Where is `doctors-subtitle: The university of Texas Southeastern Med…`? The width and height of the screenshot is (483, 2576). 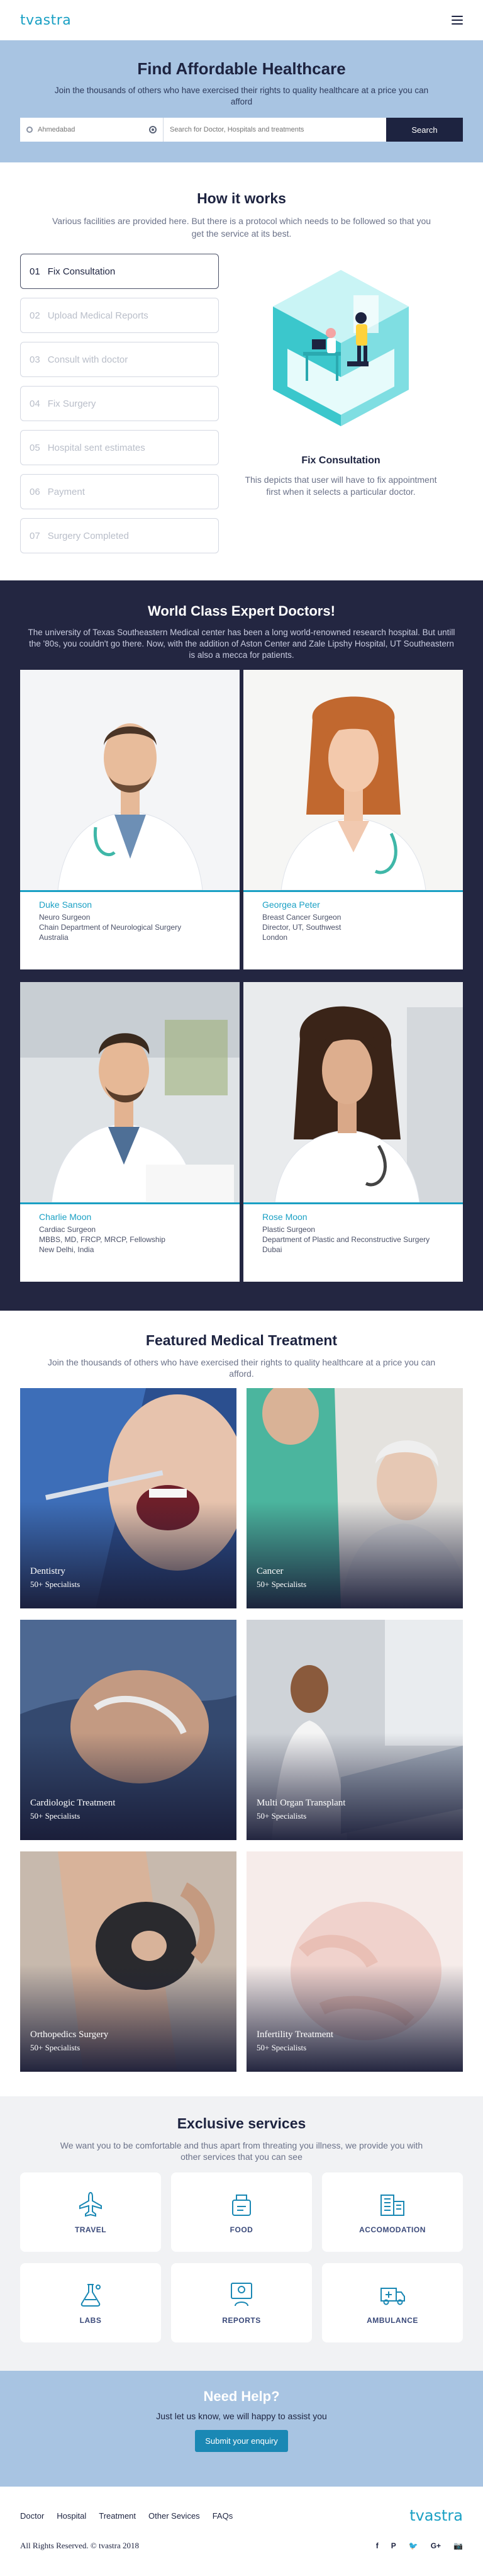
doctors-subtitle: The university of Texas Southeastern Med… is located at coordinates (241, 644).